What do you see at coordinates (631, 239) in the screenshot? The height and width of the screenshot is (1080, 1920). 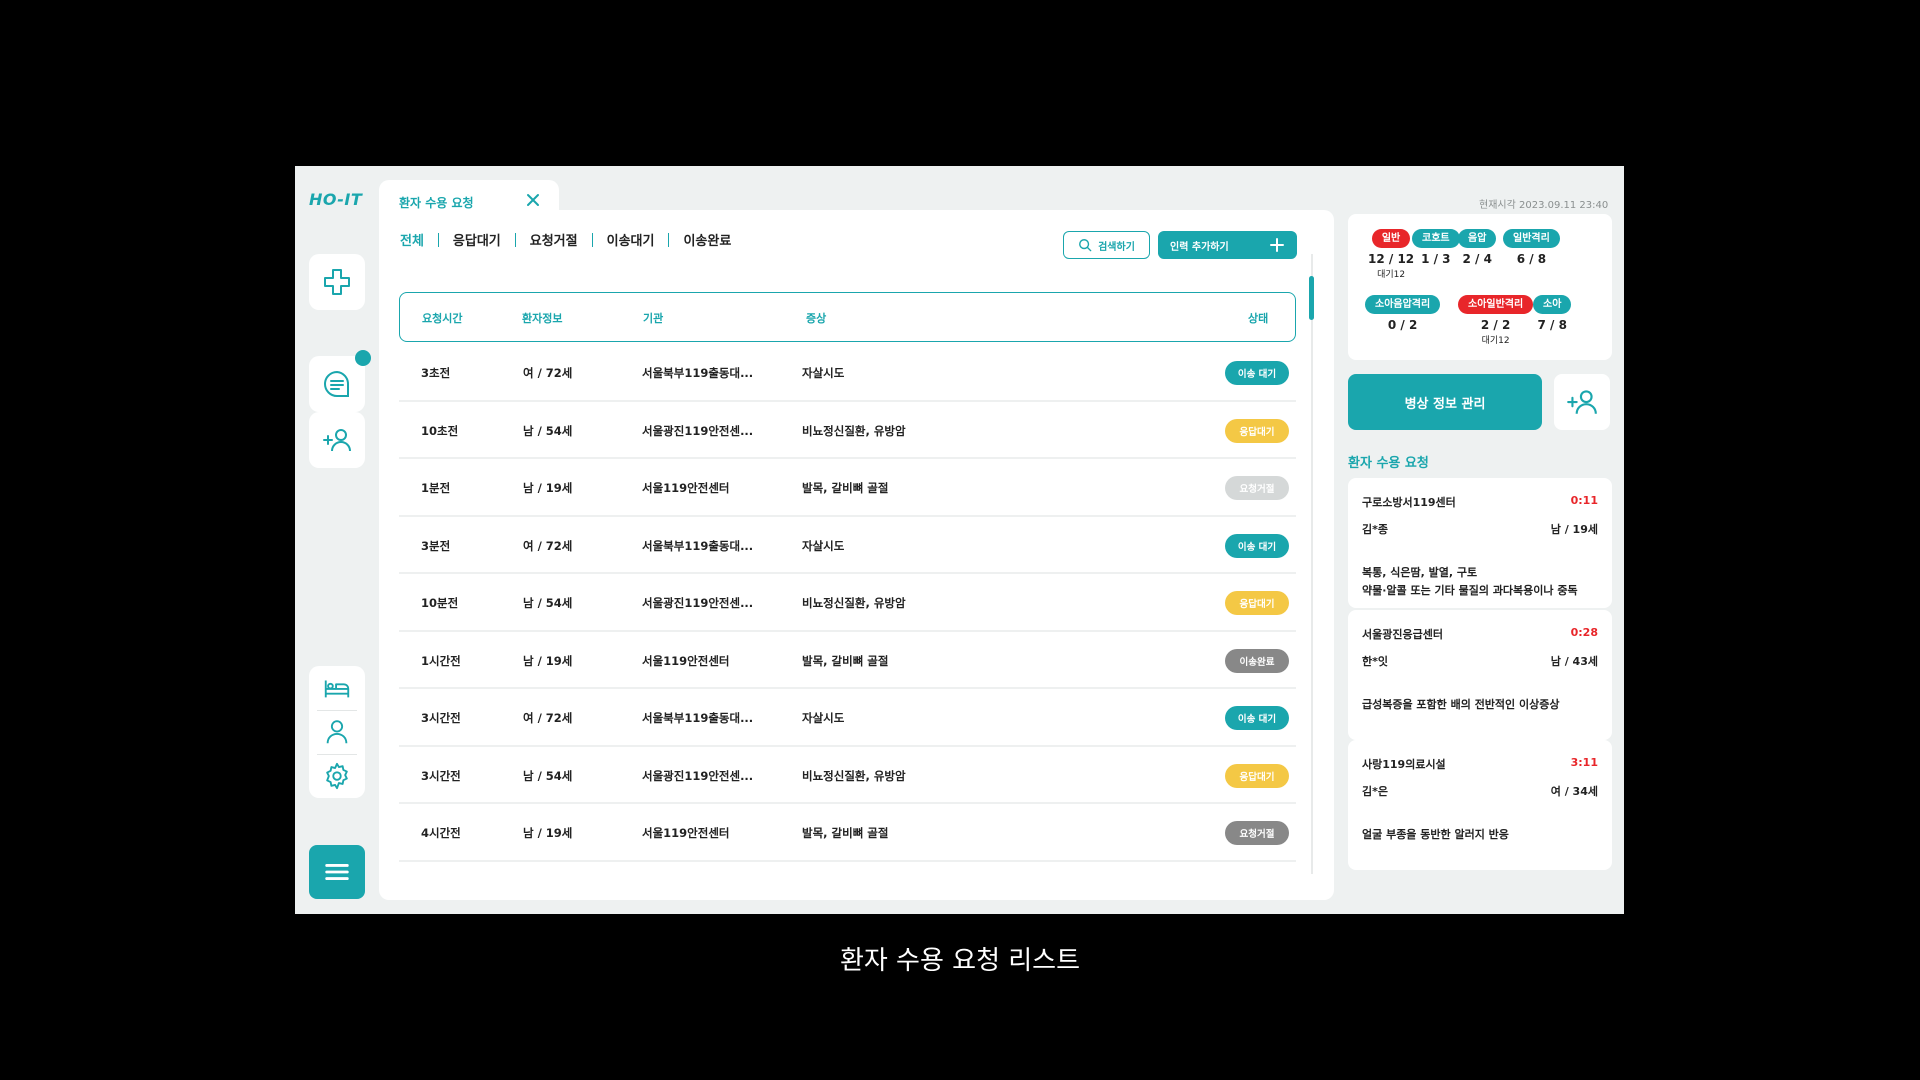 I see `filter-awaiting-transfer: 이송대기` at bounding box center [631, 239].